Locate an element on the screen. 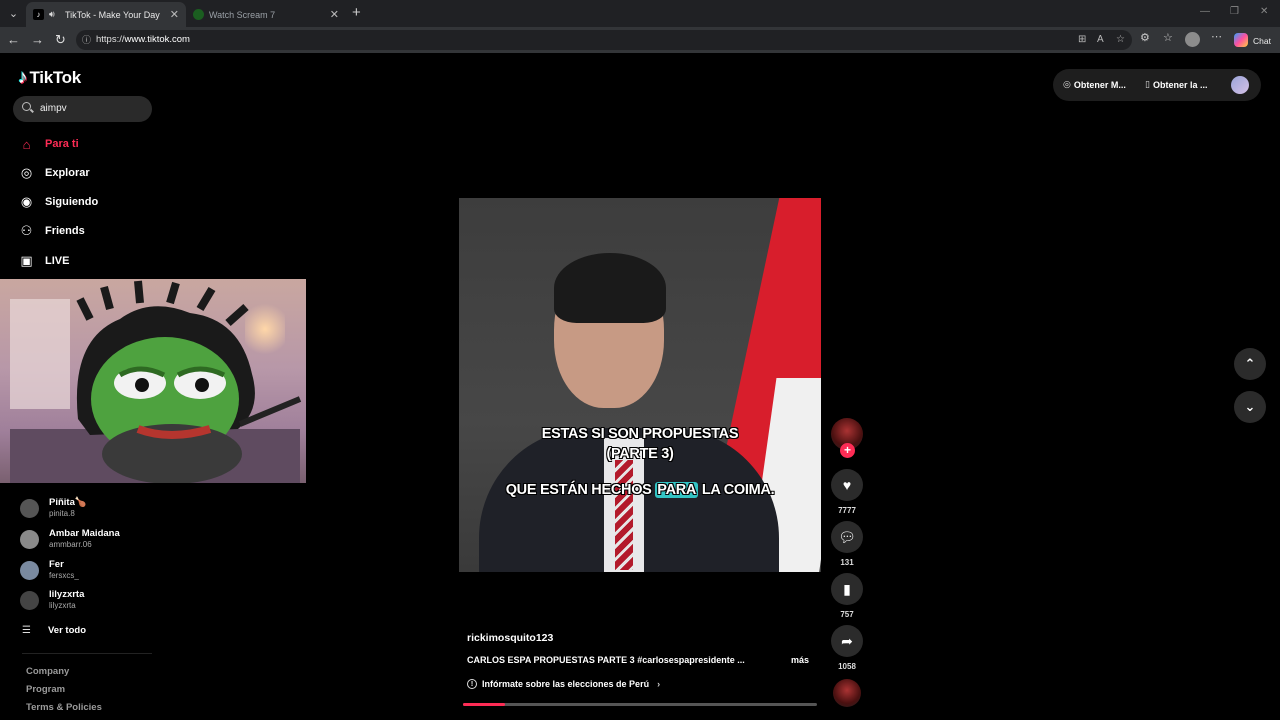 This screenshot has height=720, width=1280. see-all-button: ☰ Ver todo is located at coordinates (54, 630).